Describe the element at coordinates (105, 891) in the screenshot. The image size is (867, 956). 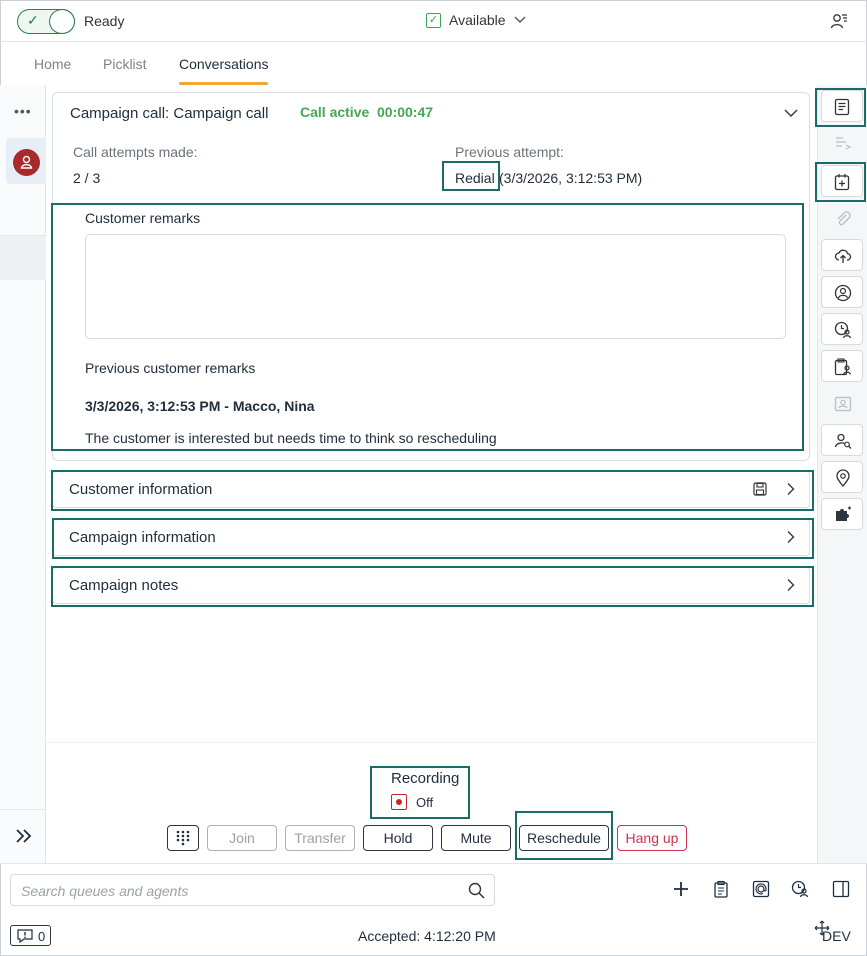
I see `search-placeholder: Search queues and agents` at that location.